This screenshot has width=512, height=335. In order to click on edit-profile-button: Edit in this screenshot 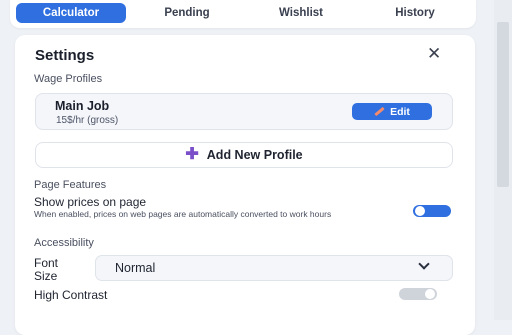, I will do `click(392, 111)`.